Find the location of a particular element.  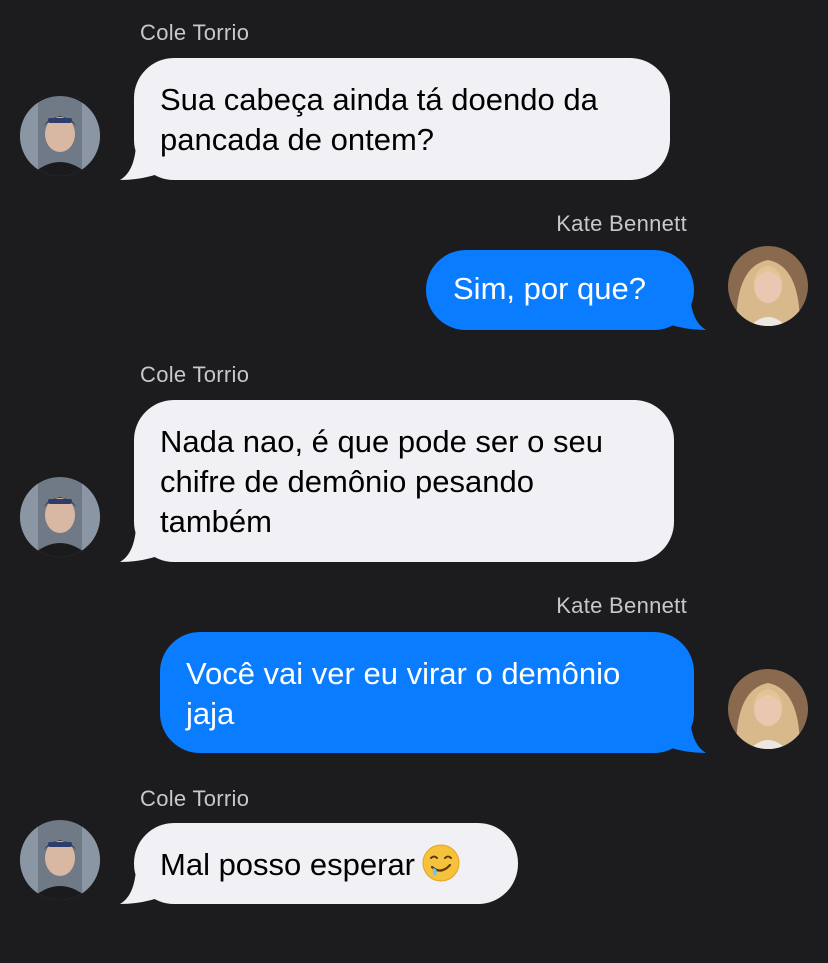

message-bubble-outgoing: Você vai ver eu virar o demônio jaja is located at coordinates (427, 692).